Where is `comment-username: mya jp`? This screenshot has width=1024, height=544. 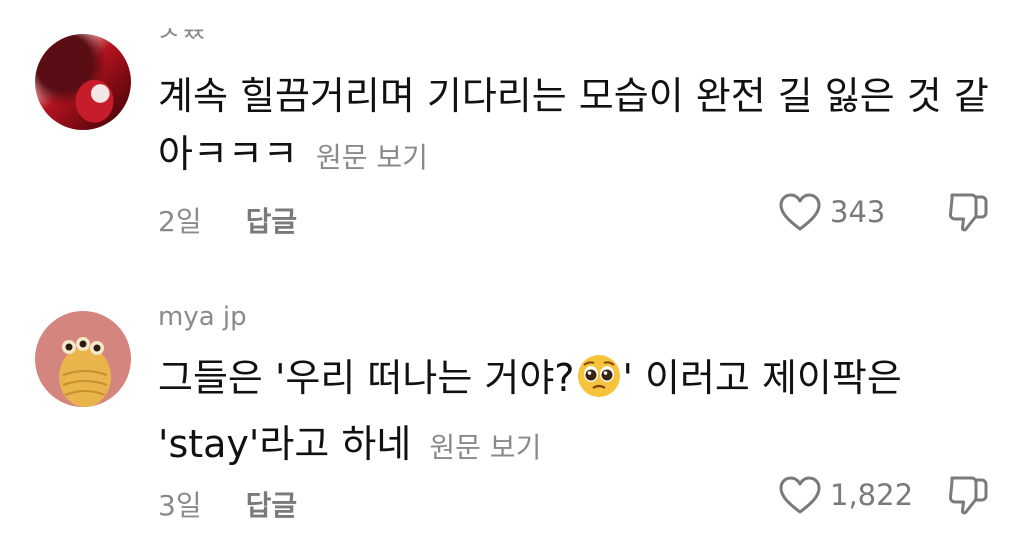
comment-username: mya jp is located at coordinates (202, 317).